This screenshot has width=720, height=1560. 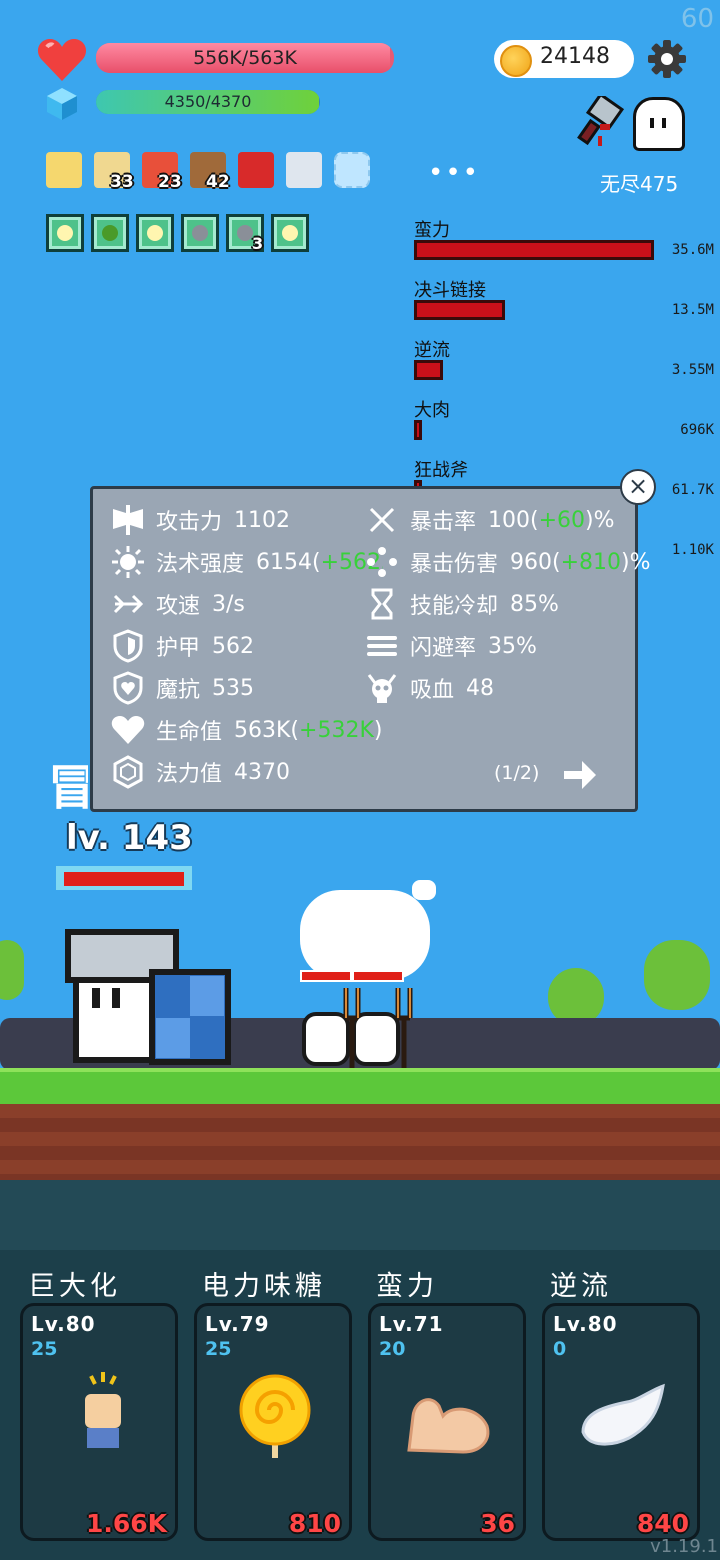 What do you see at coordinates (103, 1414) in the screenshot?
I see `fist-icon` at bounding box center [103, 1414].